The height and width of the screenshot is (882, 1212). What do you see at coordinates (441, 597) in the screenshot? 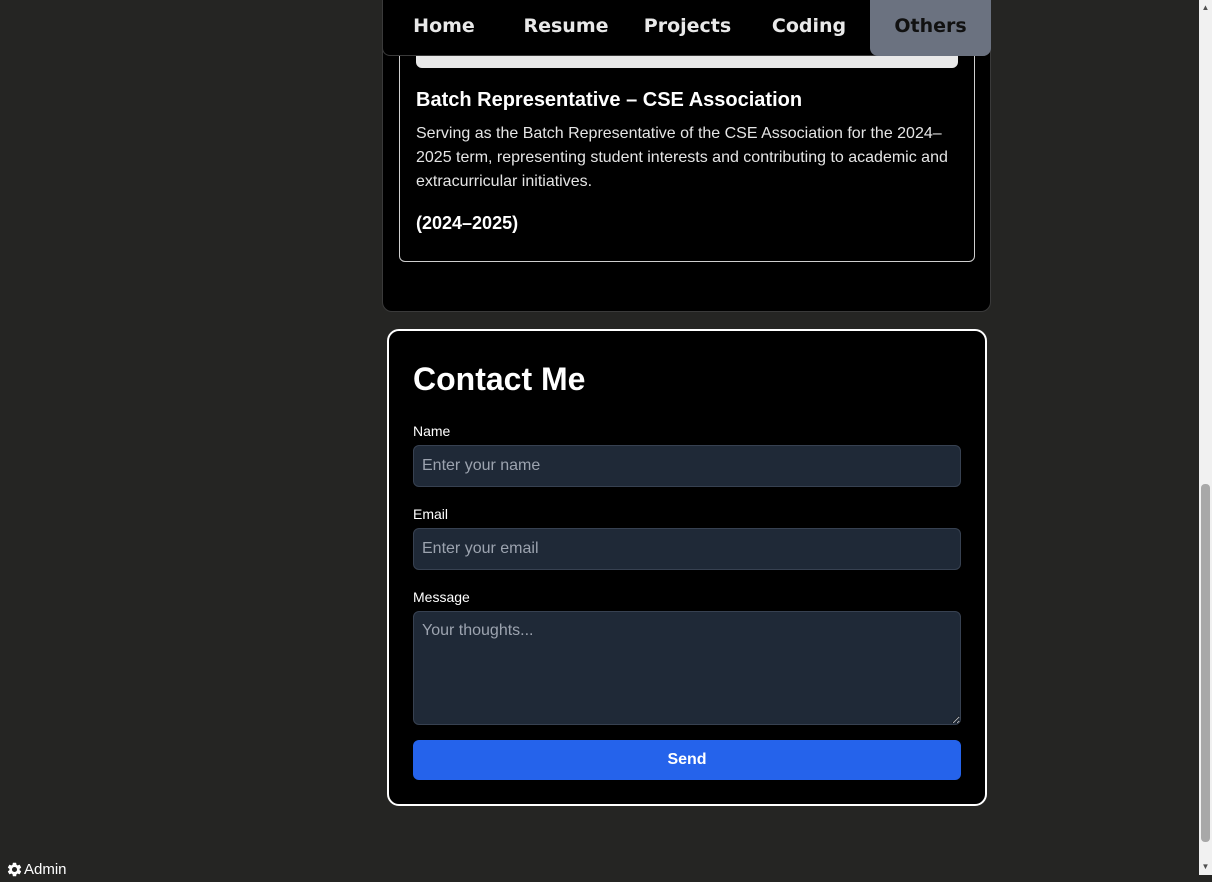
I see `message-label: Message` at bounding box center [441, 597].